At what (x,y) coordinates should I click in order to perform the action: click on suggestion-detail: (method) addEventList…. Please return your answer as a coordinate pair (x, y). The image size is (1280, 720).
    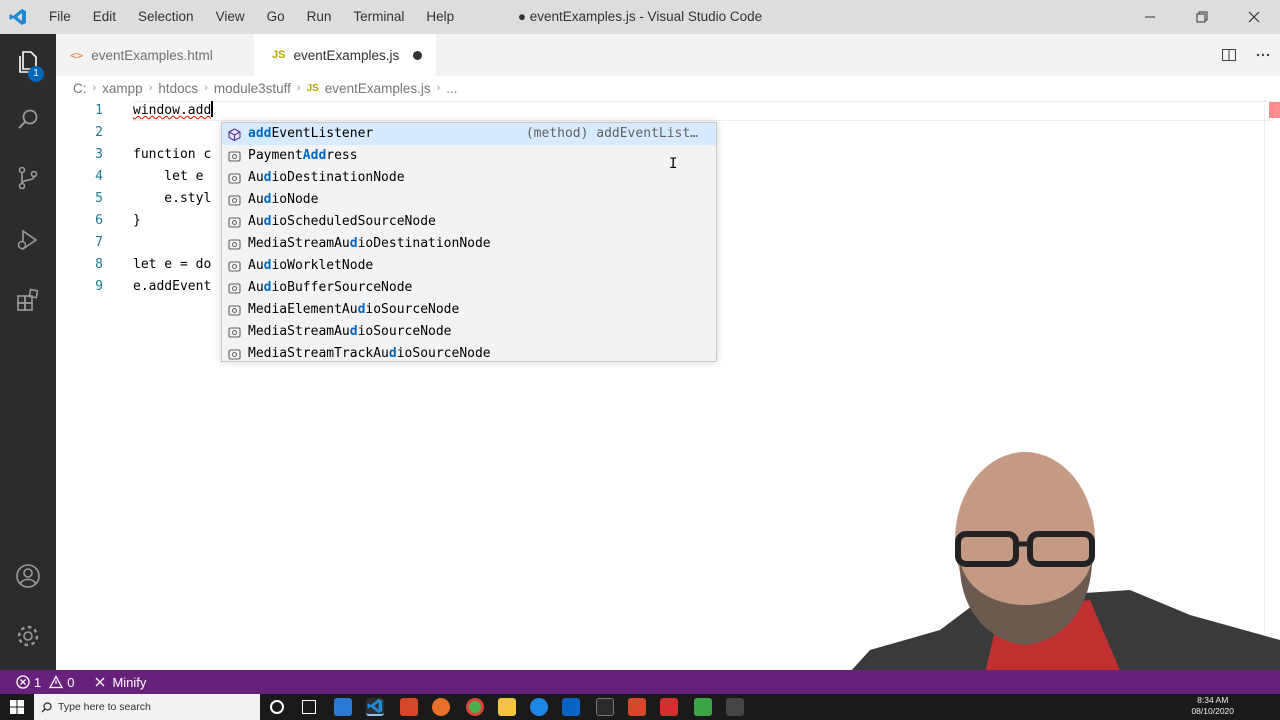
    Looking at the image, I should click on (611, 133).